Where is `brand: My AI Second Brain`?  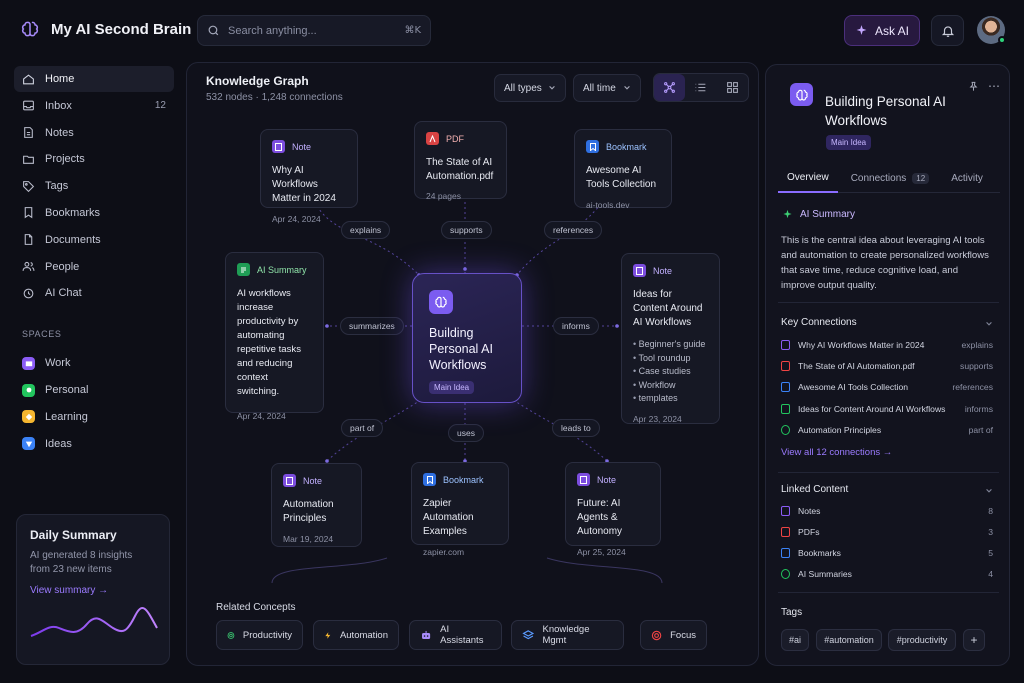 brand: My AI Second Brain is located at coordinates (105, 29).